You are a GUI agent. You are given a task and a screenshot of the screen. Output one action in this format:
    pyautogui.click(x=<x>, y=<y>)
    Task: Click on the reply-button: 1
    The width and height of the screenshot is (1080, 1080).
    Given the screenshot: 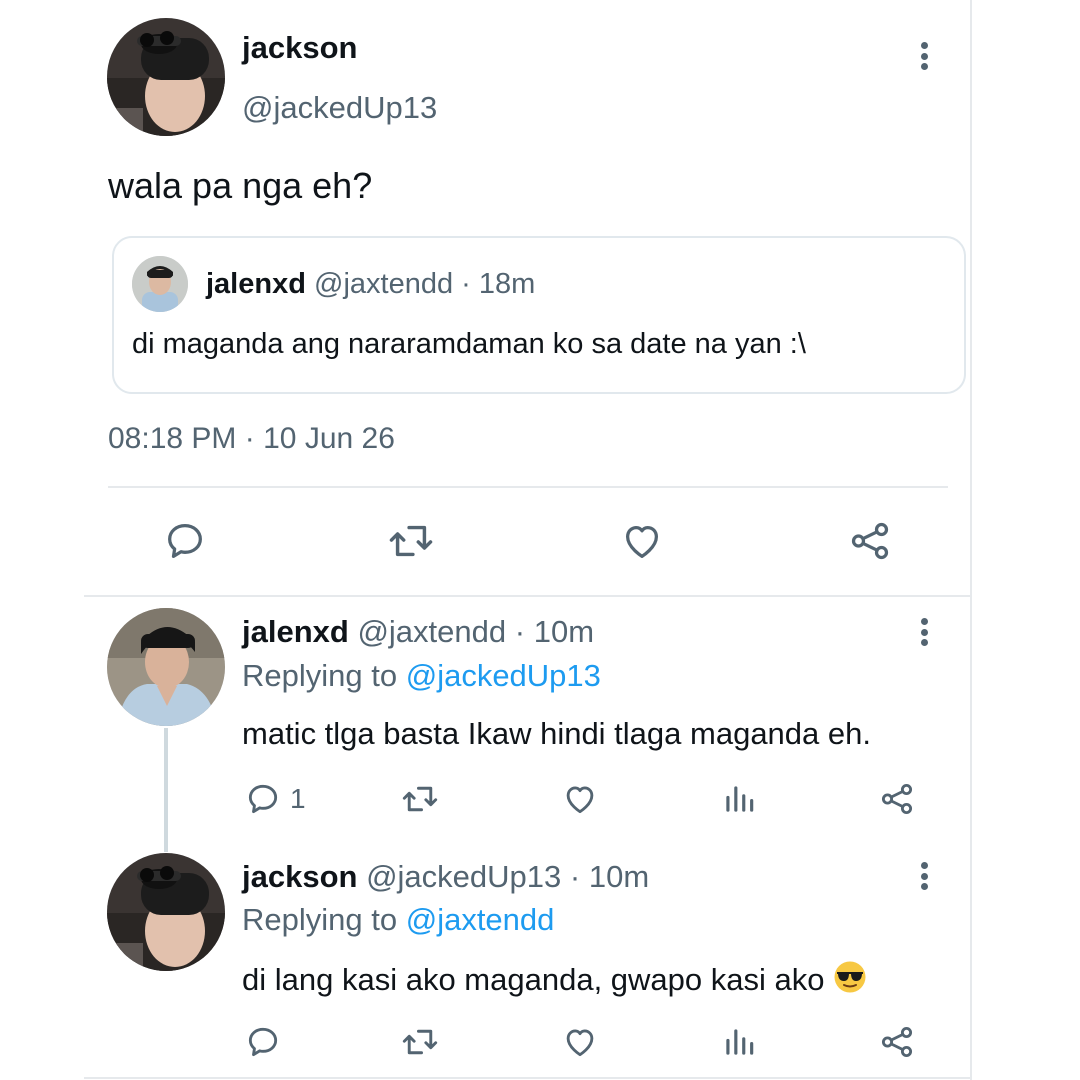 What is the action you would take?
    pyautogui.click(x=275, y=799)
    